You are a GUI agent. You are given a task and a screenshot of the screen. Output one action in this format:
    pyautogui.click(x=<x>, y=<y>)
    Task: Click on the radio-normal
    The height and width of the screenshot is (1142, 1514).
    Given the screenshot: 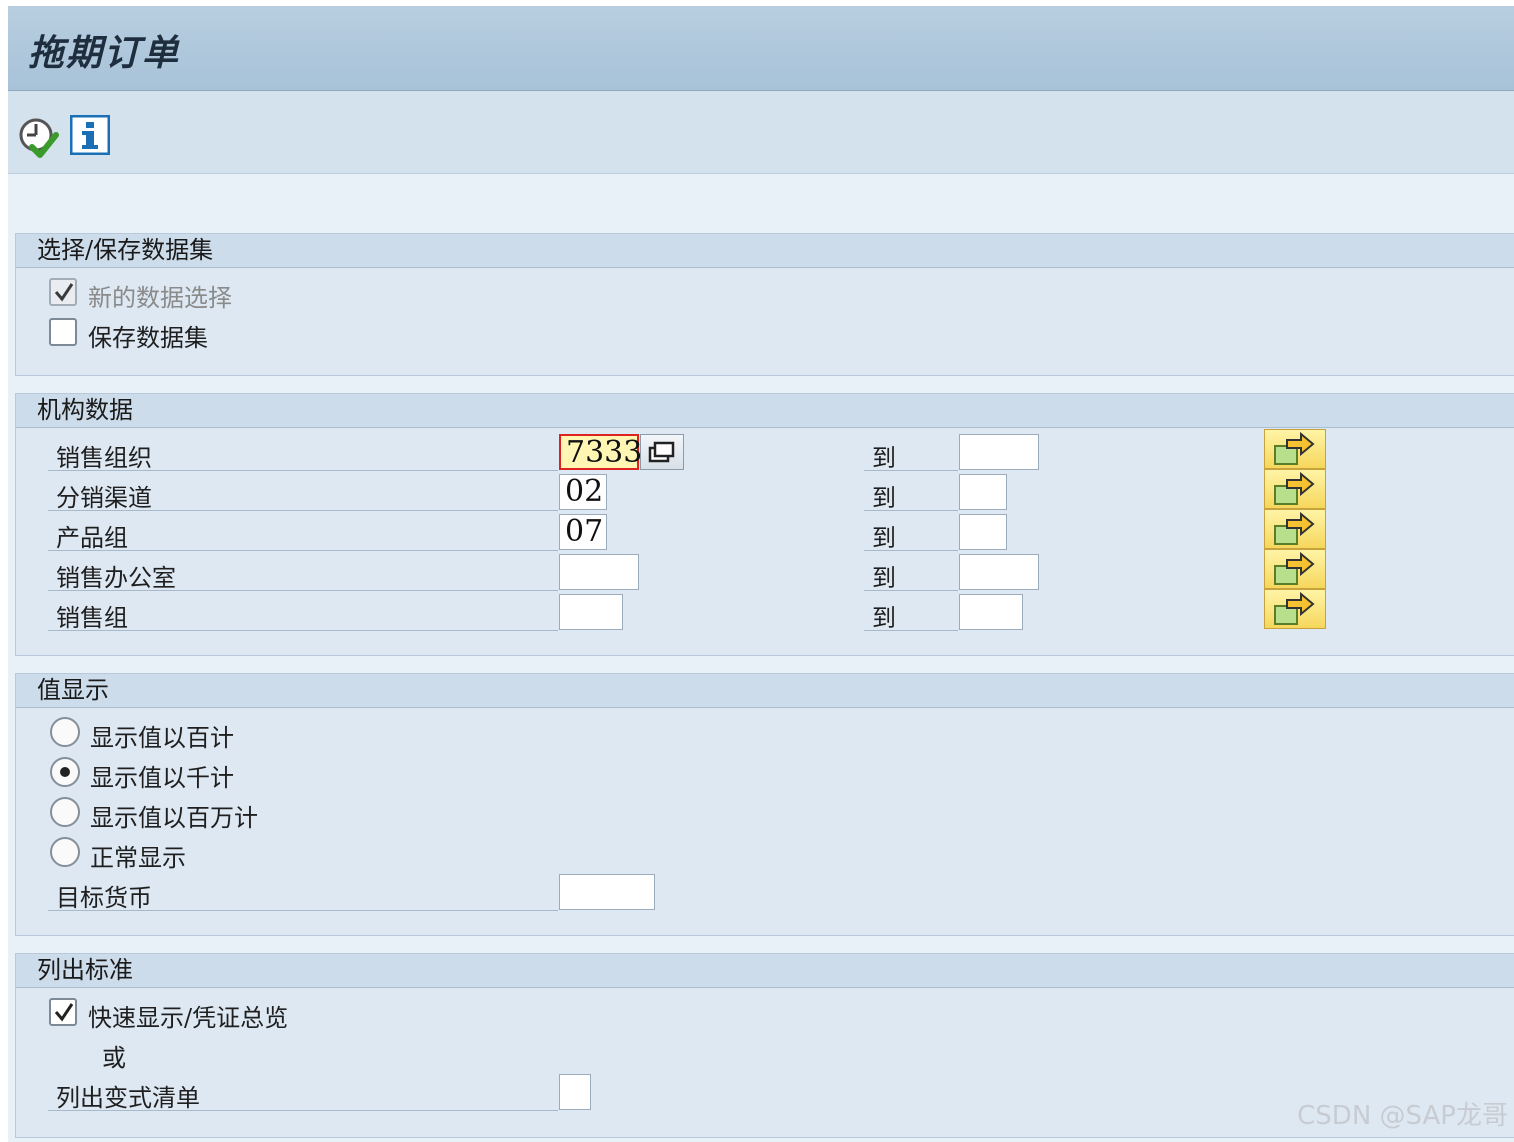 What is the action you would take?
    pyautogui.click(x=65, y=852)
    